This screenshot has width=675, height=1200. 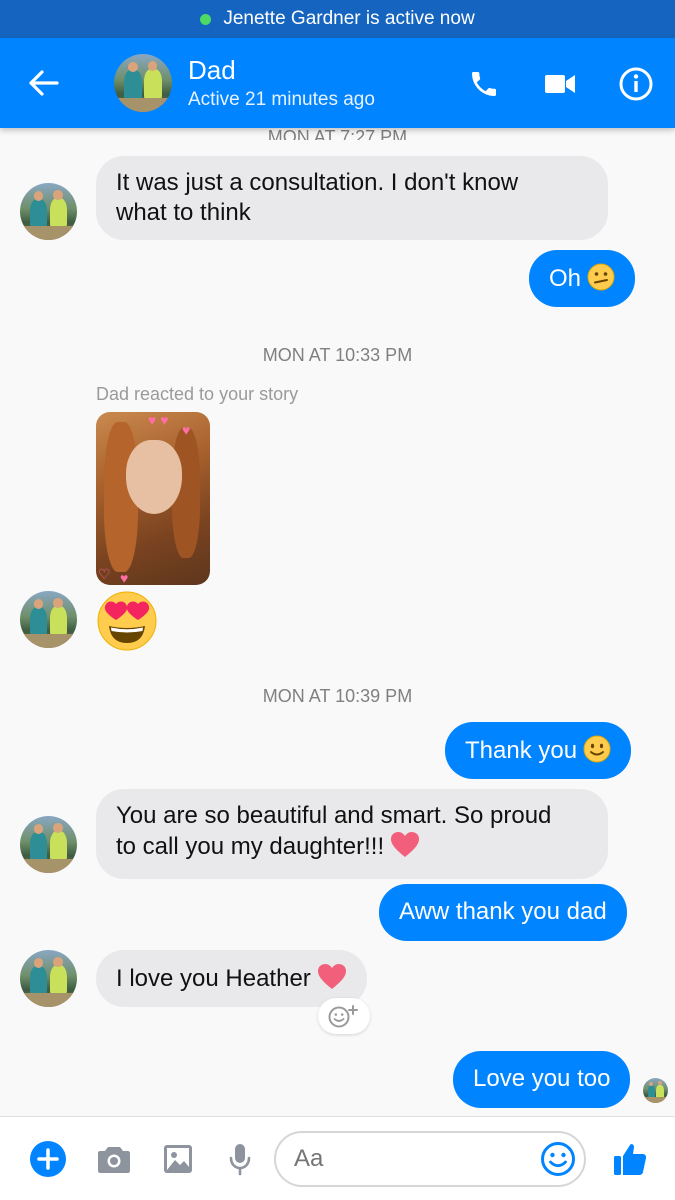 What do you see at coordinates (558, 1159) in the screenshot?
I see `emoji-icon` at bounding box center [558, 1159].